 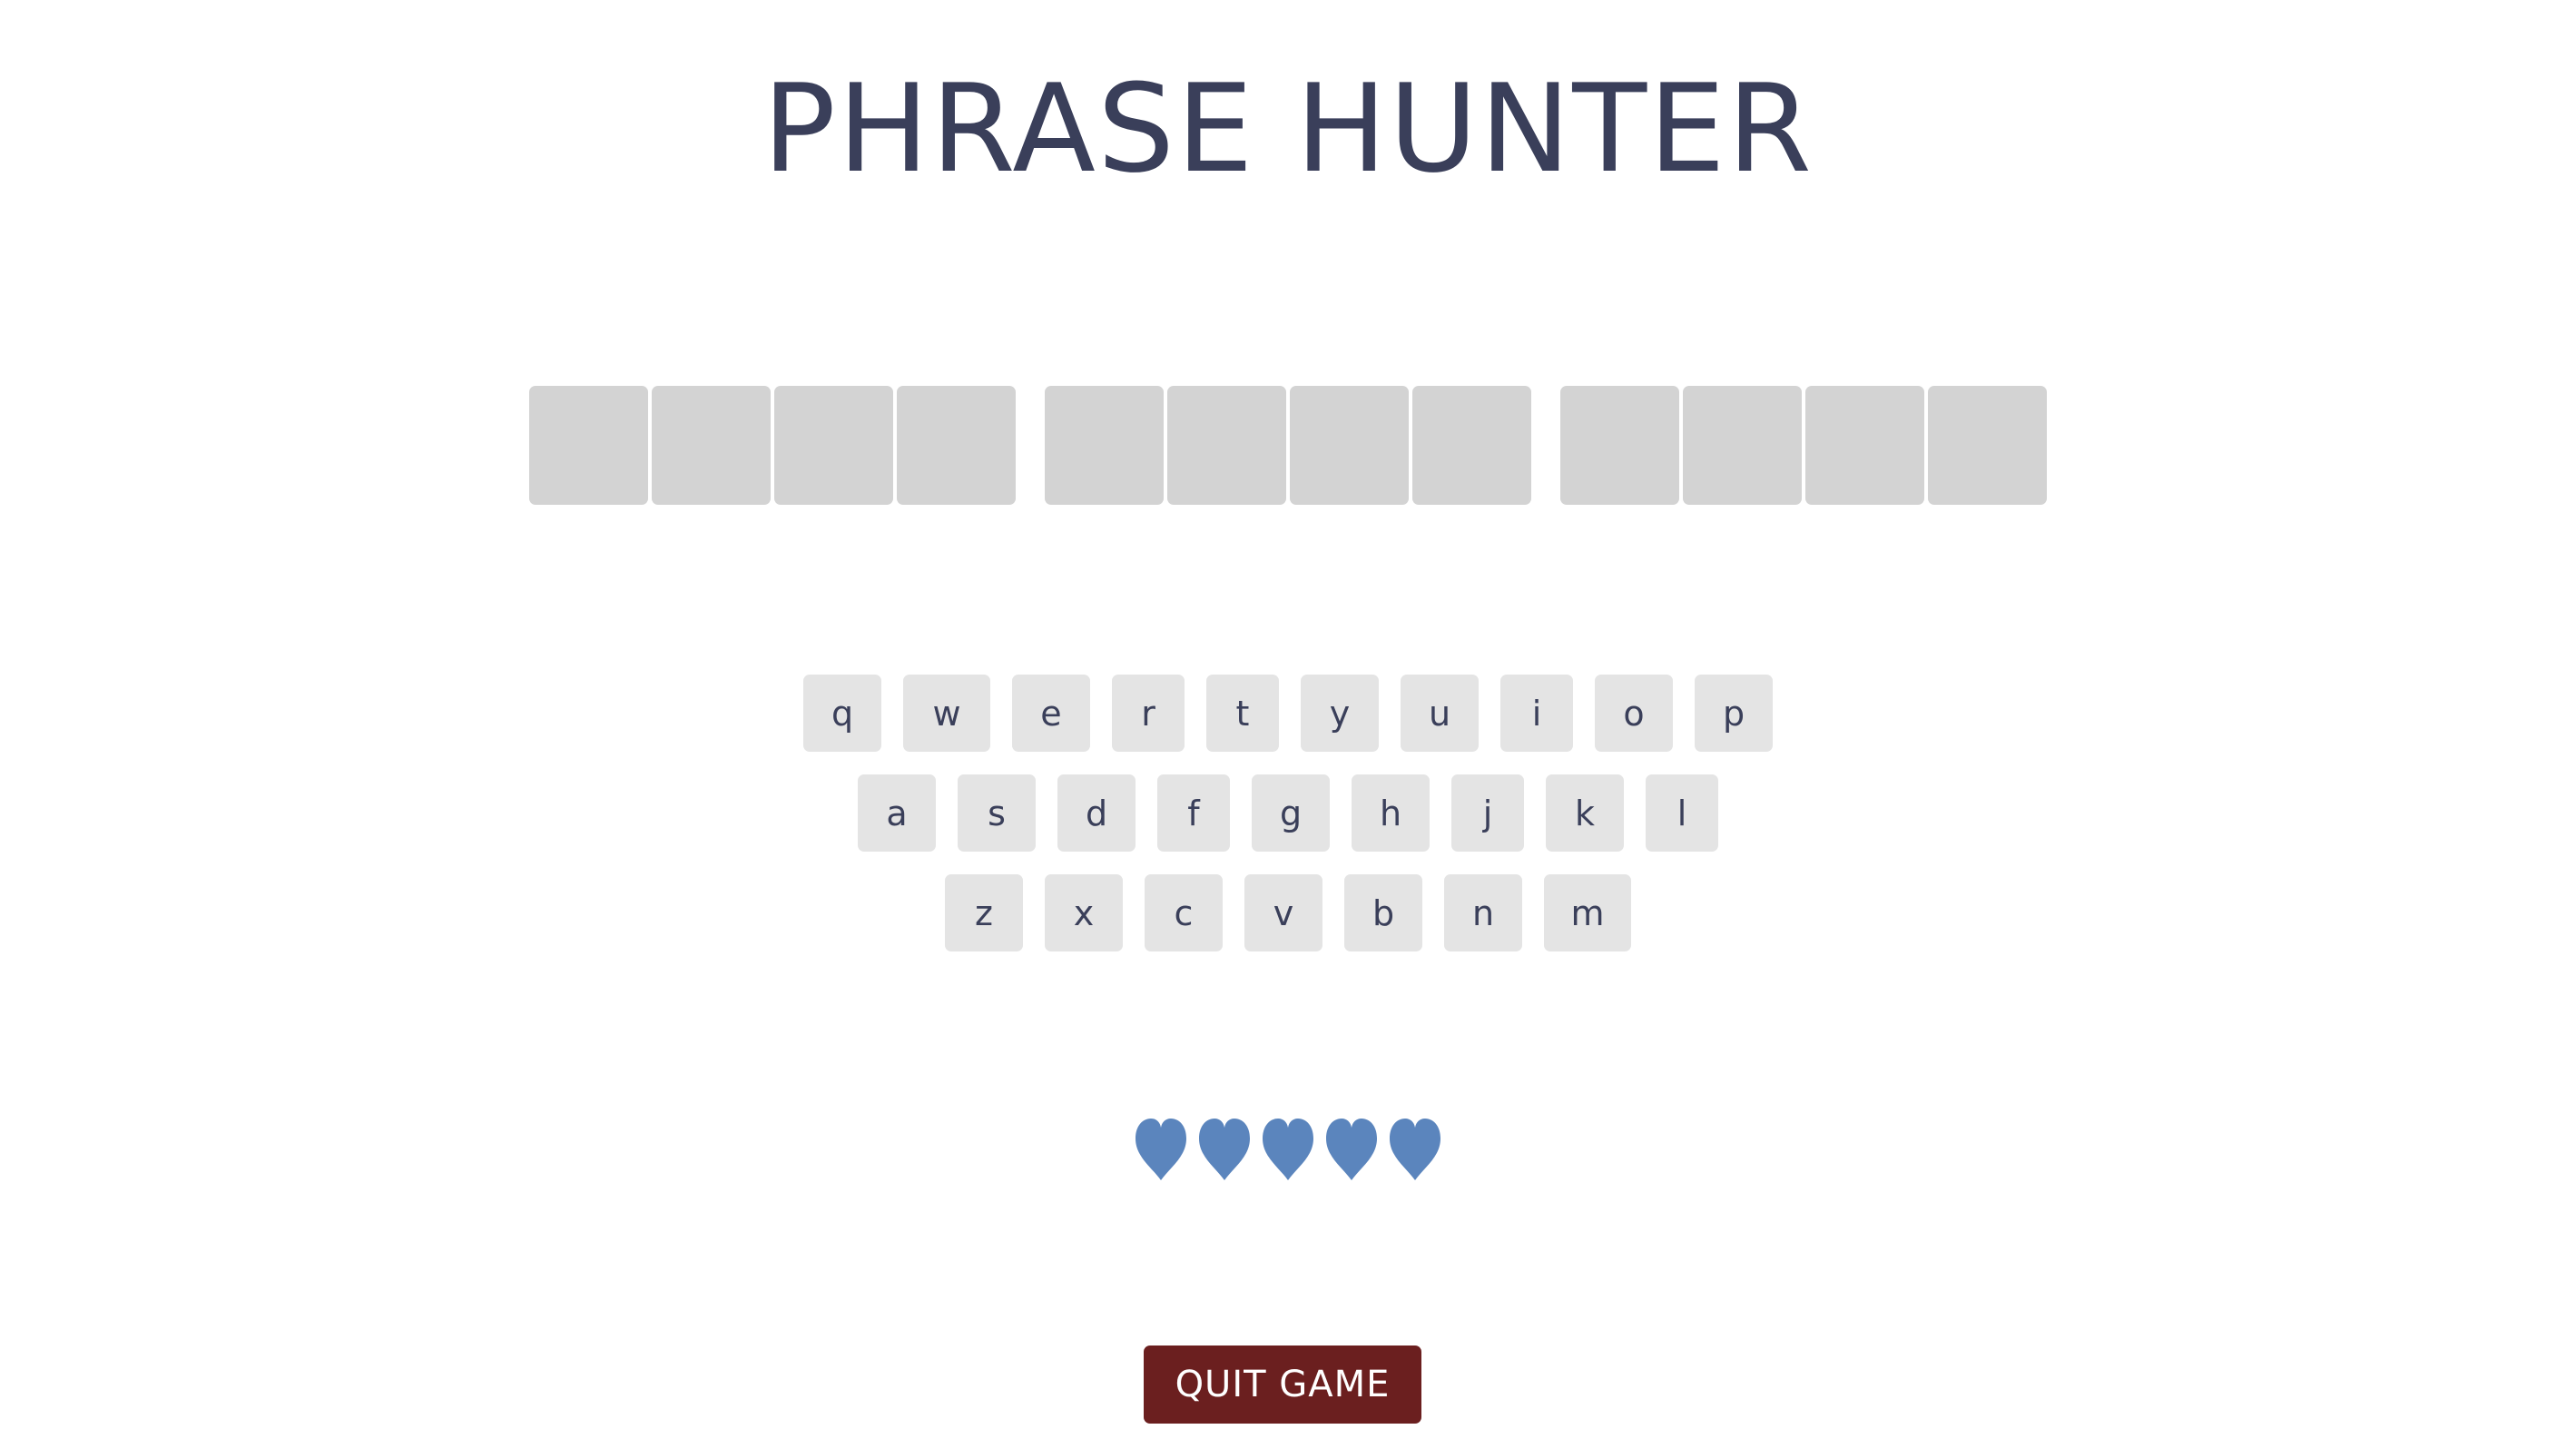 What do you see at coordinates (1193, 813) in the screenshot?
I see `key-f: f` at bounding box center [1193, 813].